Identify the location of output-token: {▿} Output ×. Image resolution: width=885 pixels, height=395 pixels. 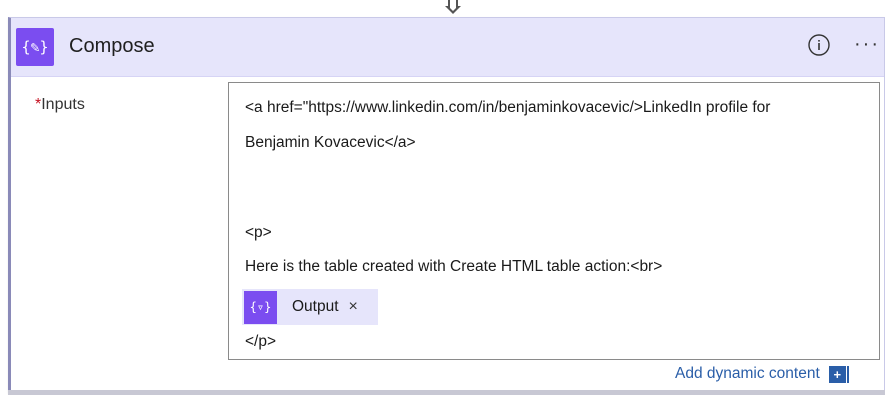
(310, 307).